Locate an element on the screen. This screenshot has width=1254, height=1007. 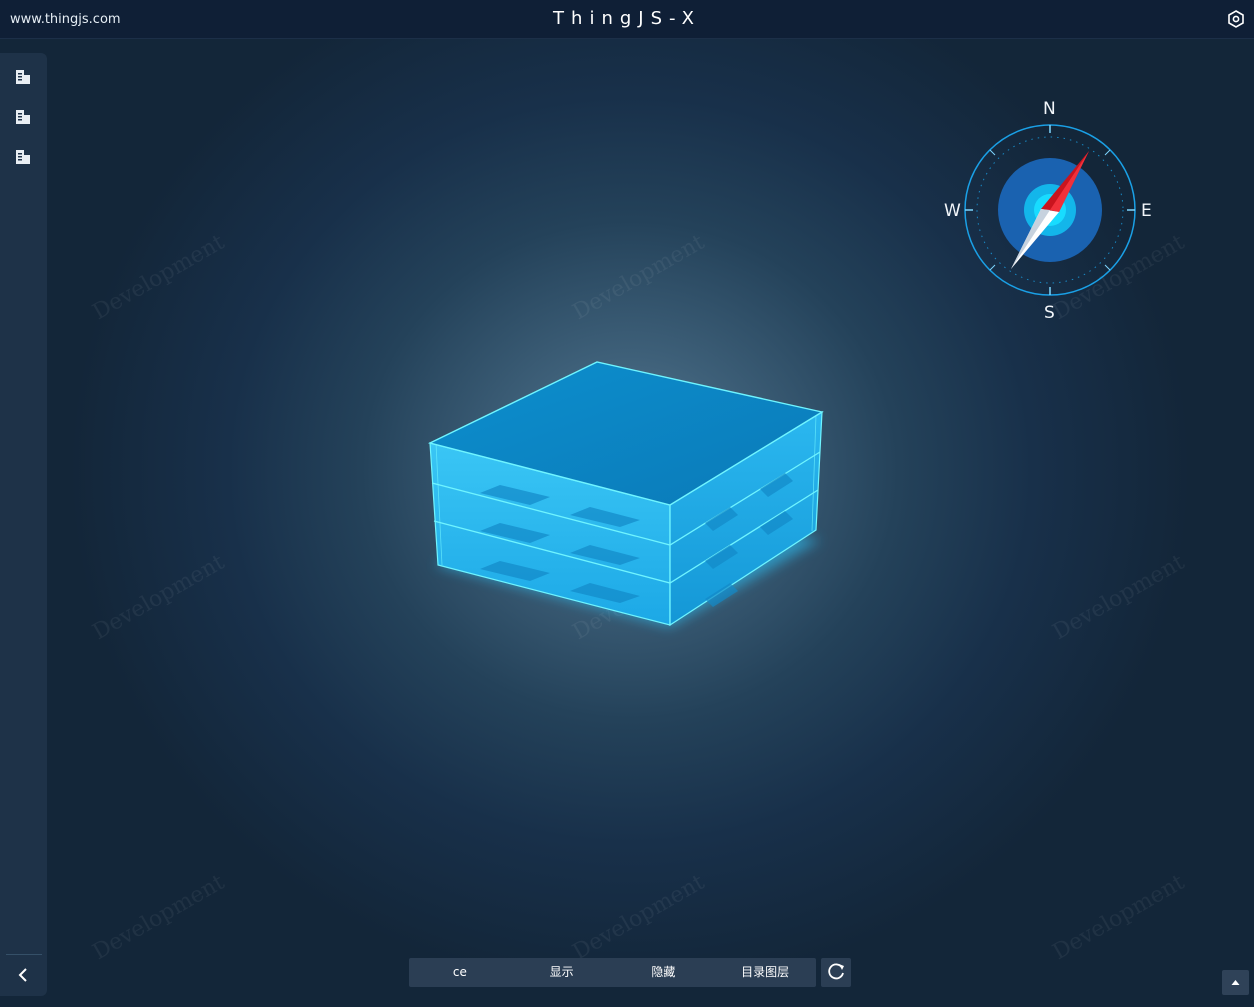
toolbar-button-show: 显示 is located at coordinates (562, 972).